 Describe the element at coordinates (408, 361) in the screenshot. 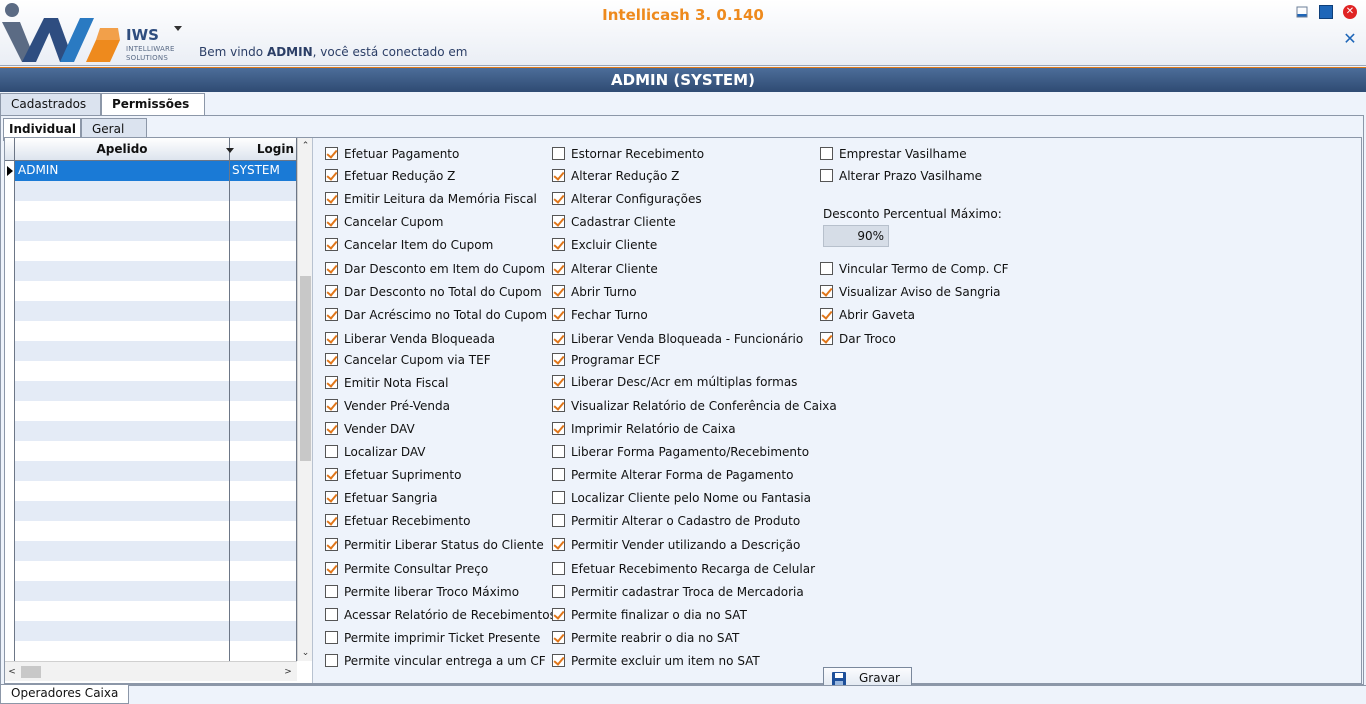

I see `permission-checkbox: Cancelar Cupom via TEF` at that location.